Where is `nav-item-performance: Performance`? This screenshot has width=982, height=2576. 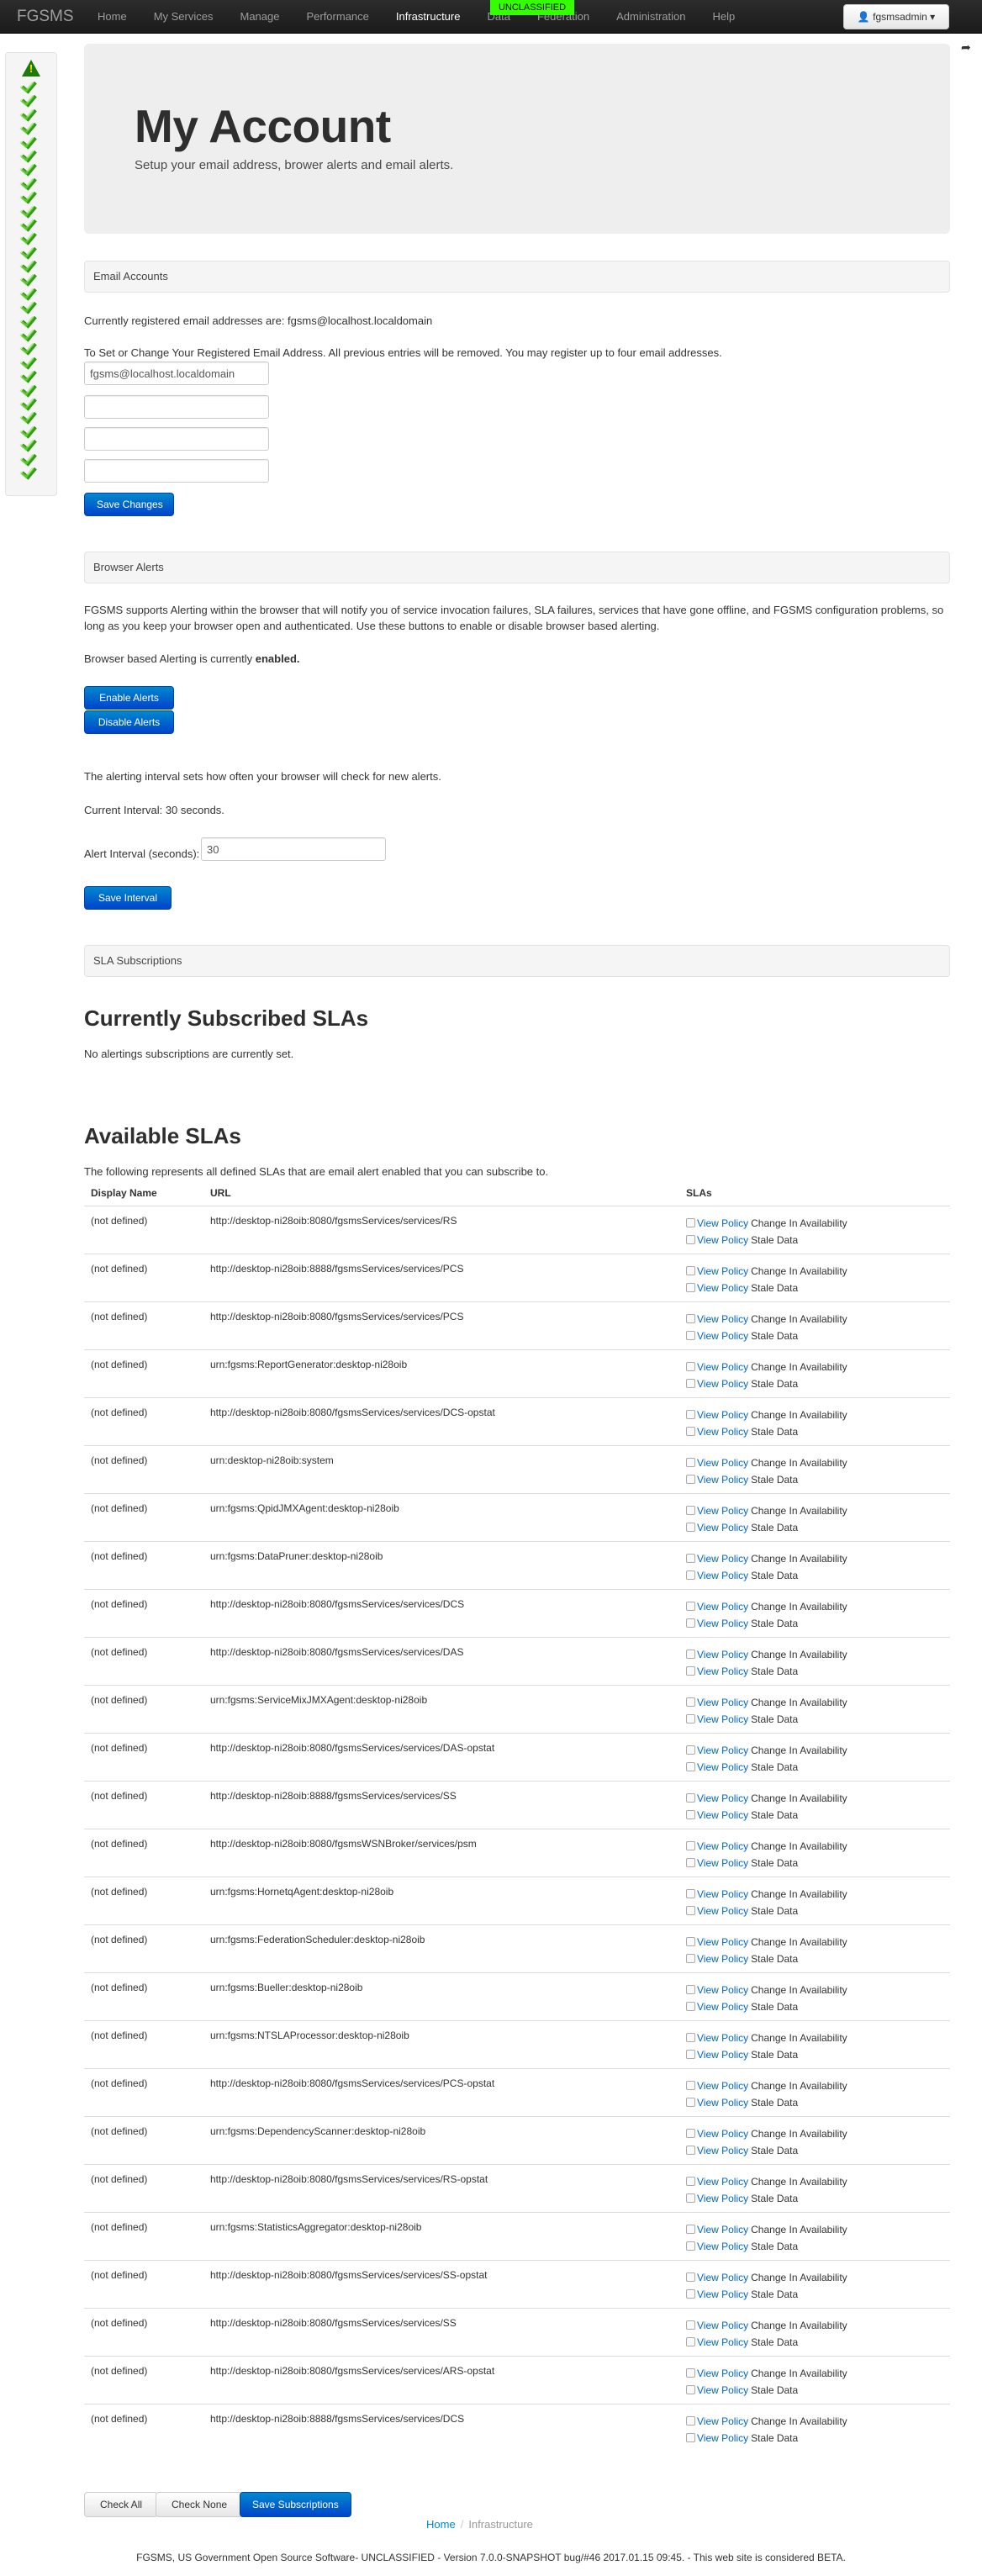 nav-item-performance: Performance is located at coordinates (337, 17).